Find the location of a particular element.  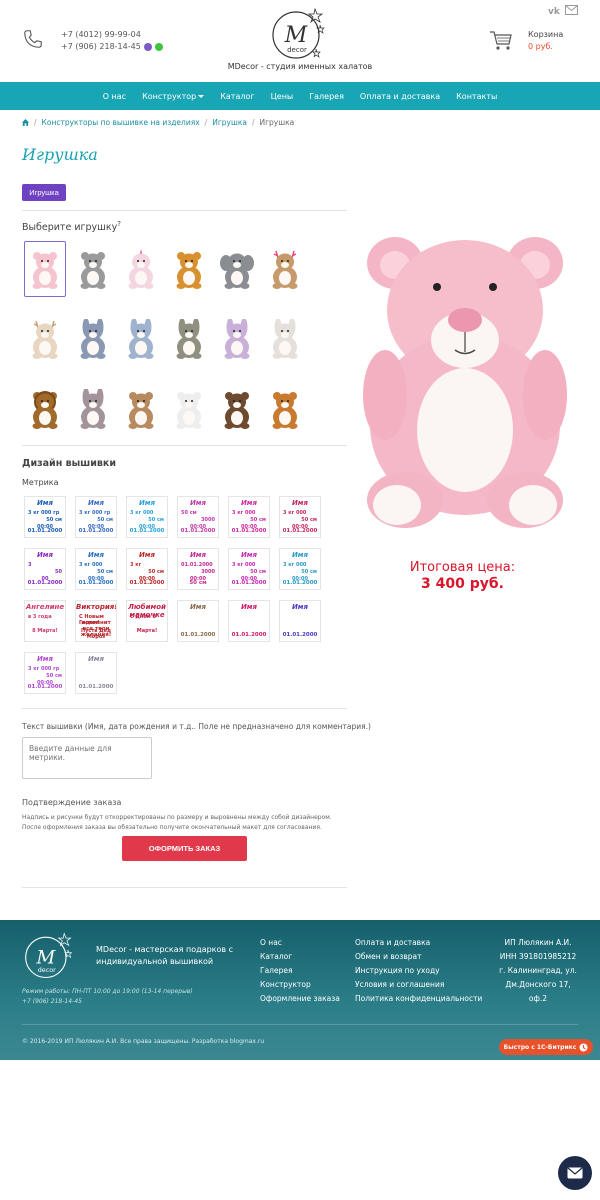

nav-gallery: Галерея is located at coordinates (326, 96).